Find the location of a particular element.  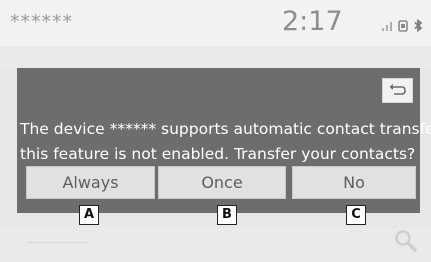

no-button: No is located at coordinates (354, 182).